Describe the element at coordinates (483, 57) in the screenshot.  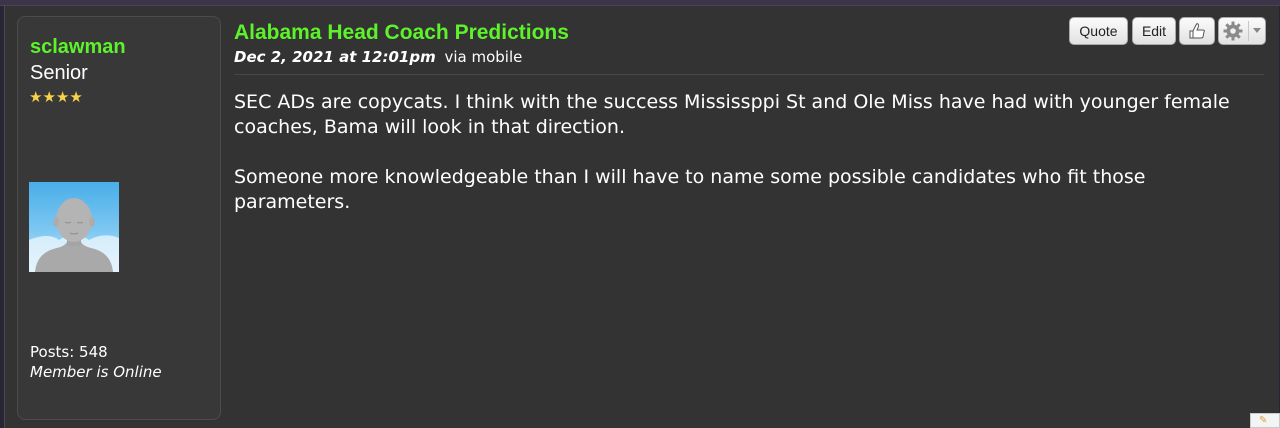
I see `post-via: via mobile` at that location.